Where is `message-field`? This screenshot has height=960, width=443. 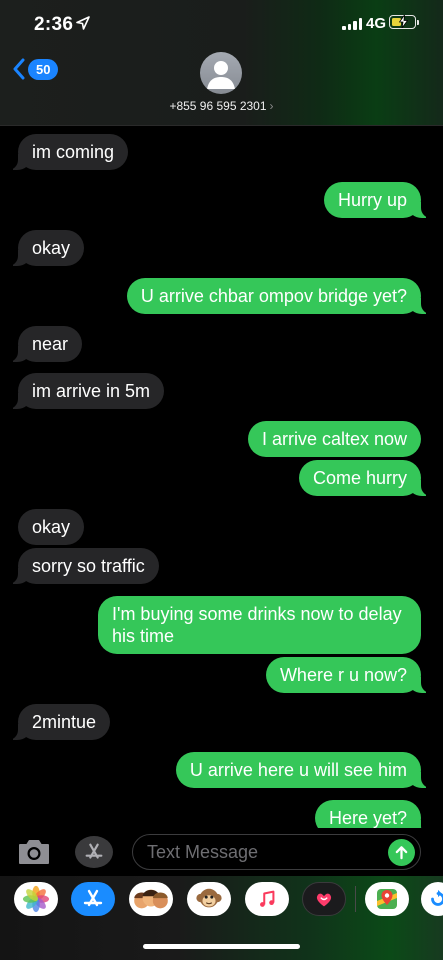 message-field is located at coordinates (276, 852).